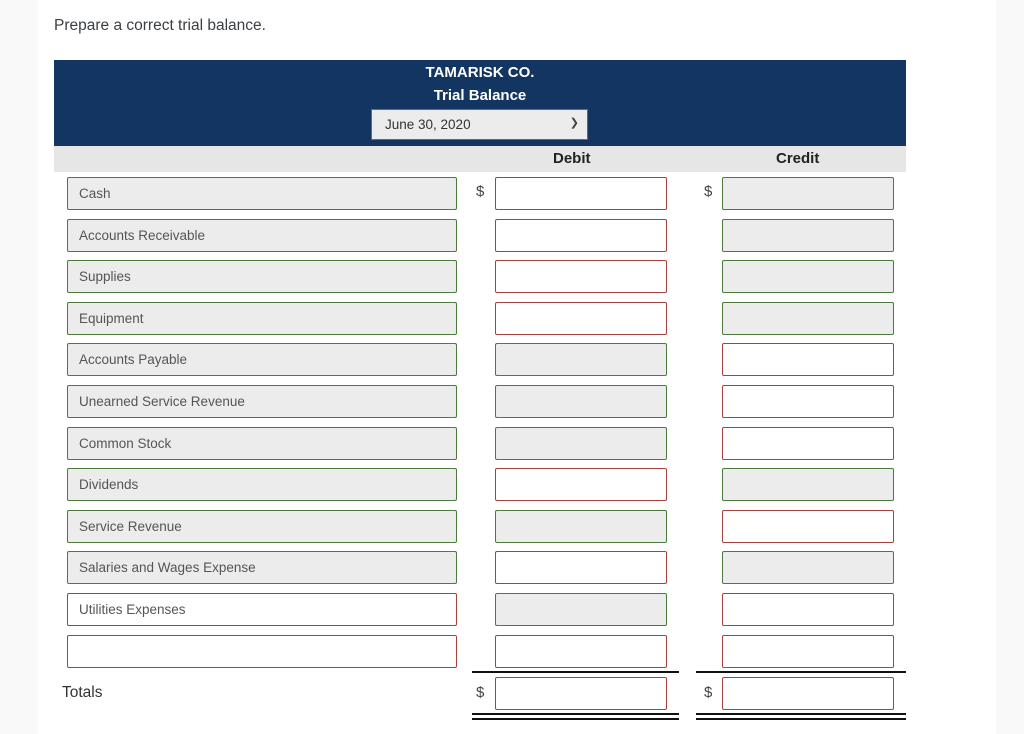  What do you see at coordinates (262, 193) in the screenshot?
I see `account-name-input: Cash` at bounding box center [262, 193].